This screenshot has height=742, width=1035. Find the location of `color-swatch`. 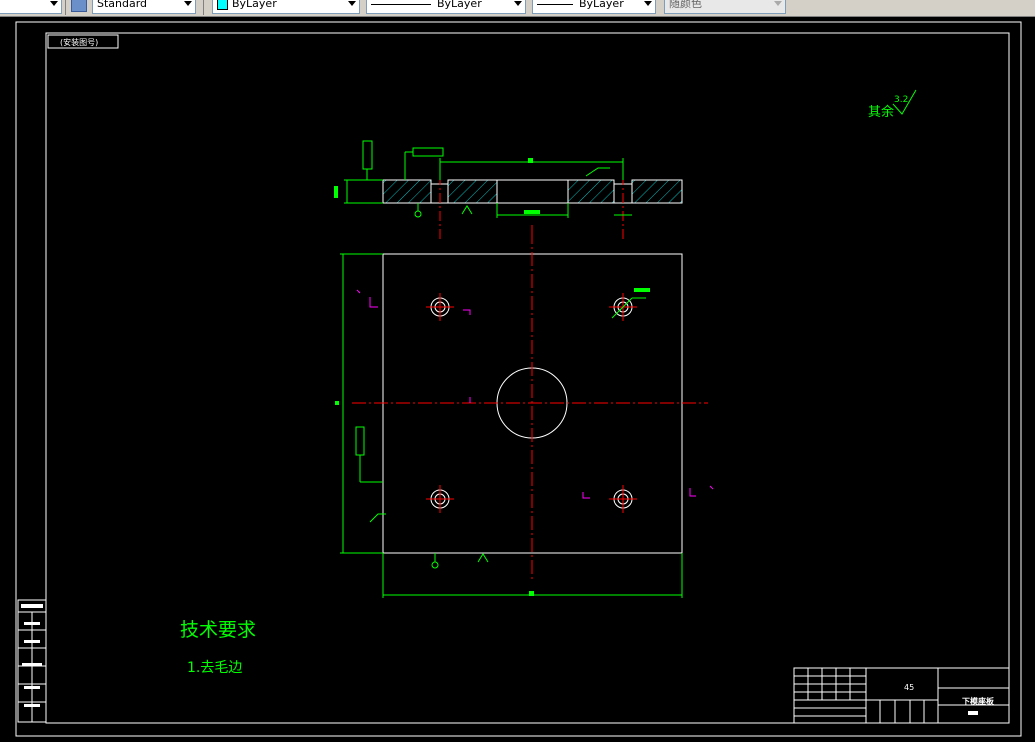

color-swatch is located at coordinates (222, 5).